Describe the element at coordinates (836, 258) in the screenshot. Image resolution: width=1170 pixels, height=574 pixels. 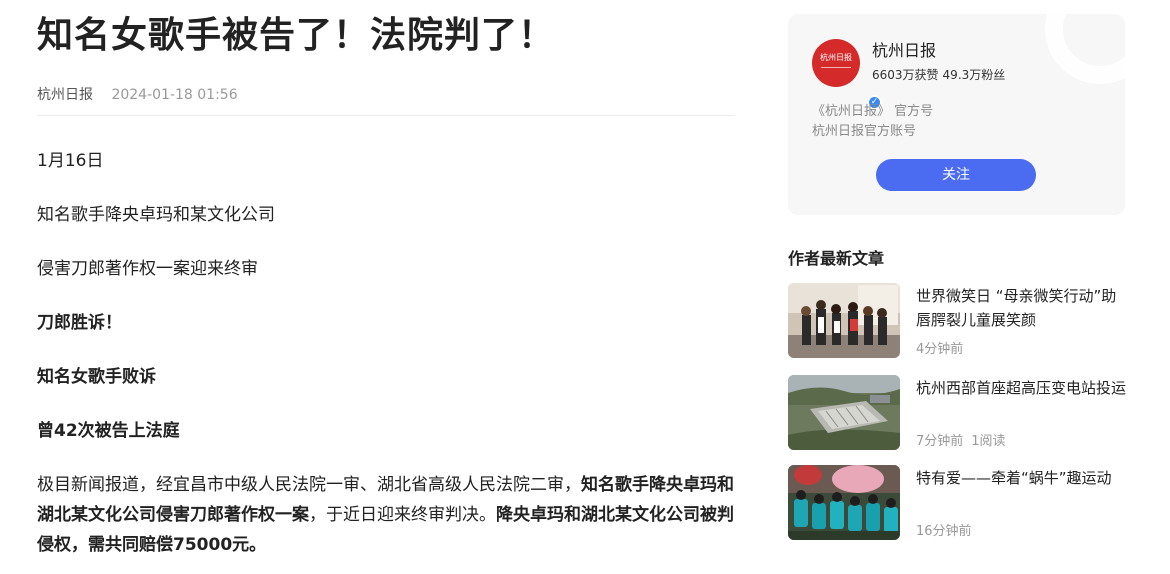
I see `latest-articles-heading: 作者最新文章` at that location.